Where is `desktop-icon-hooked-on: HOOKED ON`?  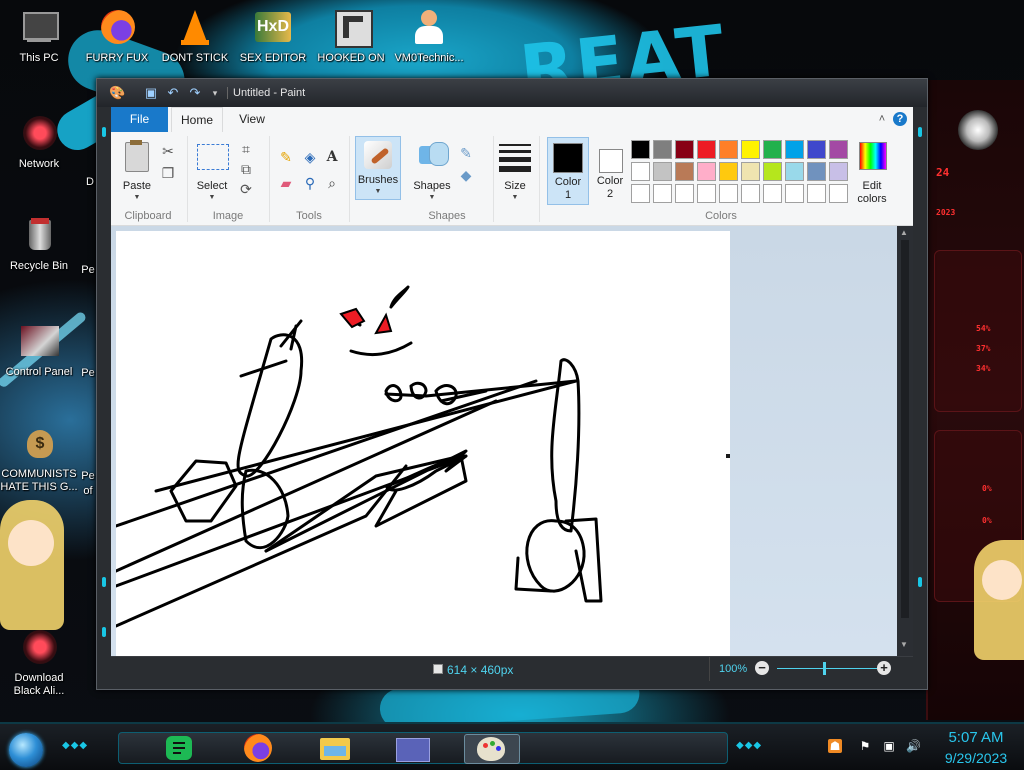
desktop-icon-hooked-on: HOOKED ON is located at coordinates (351, 36).